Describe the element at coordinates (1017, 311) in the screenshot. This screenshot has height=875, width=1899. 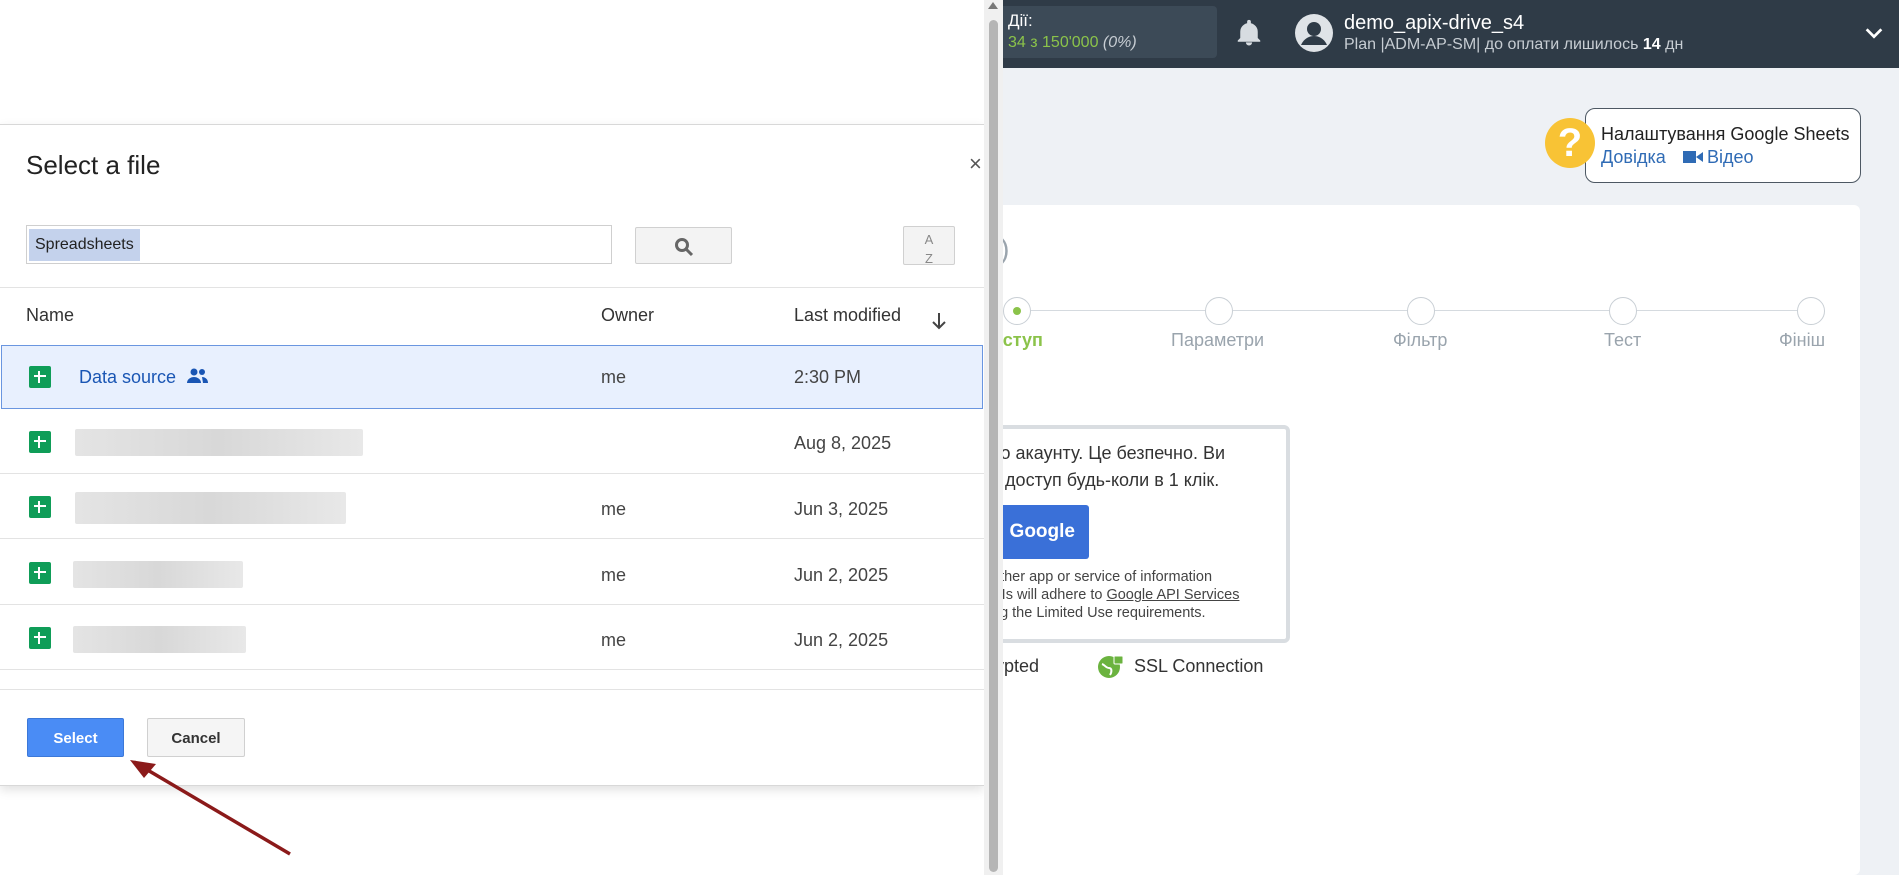
I see `step-dot-access` at that location.